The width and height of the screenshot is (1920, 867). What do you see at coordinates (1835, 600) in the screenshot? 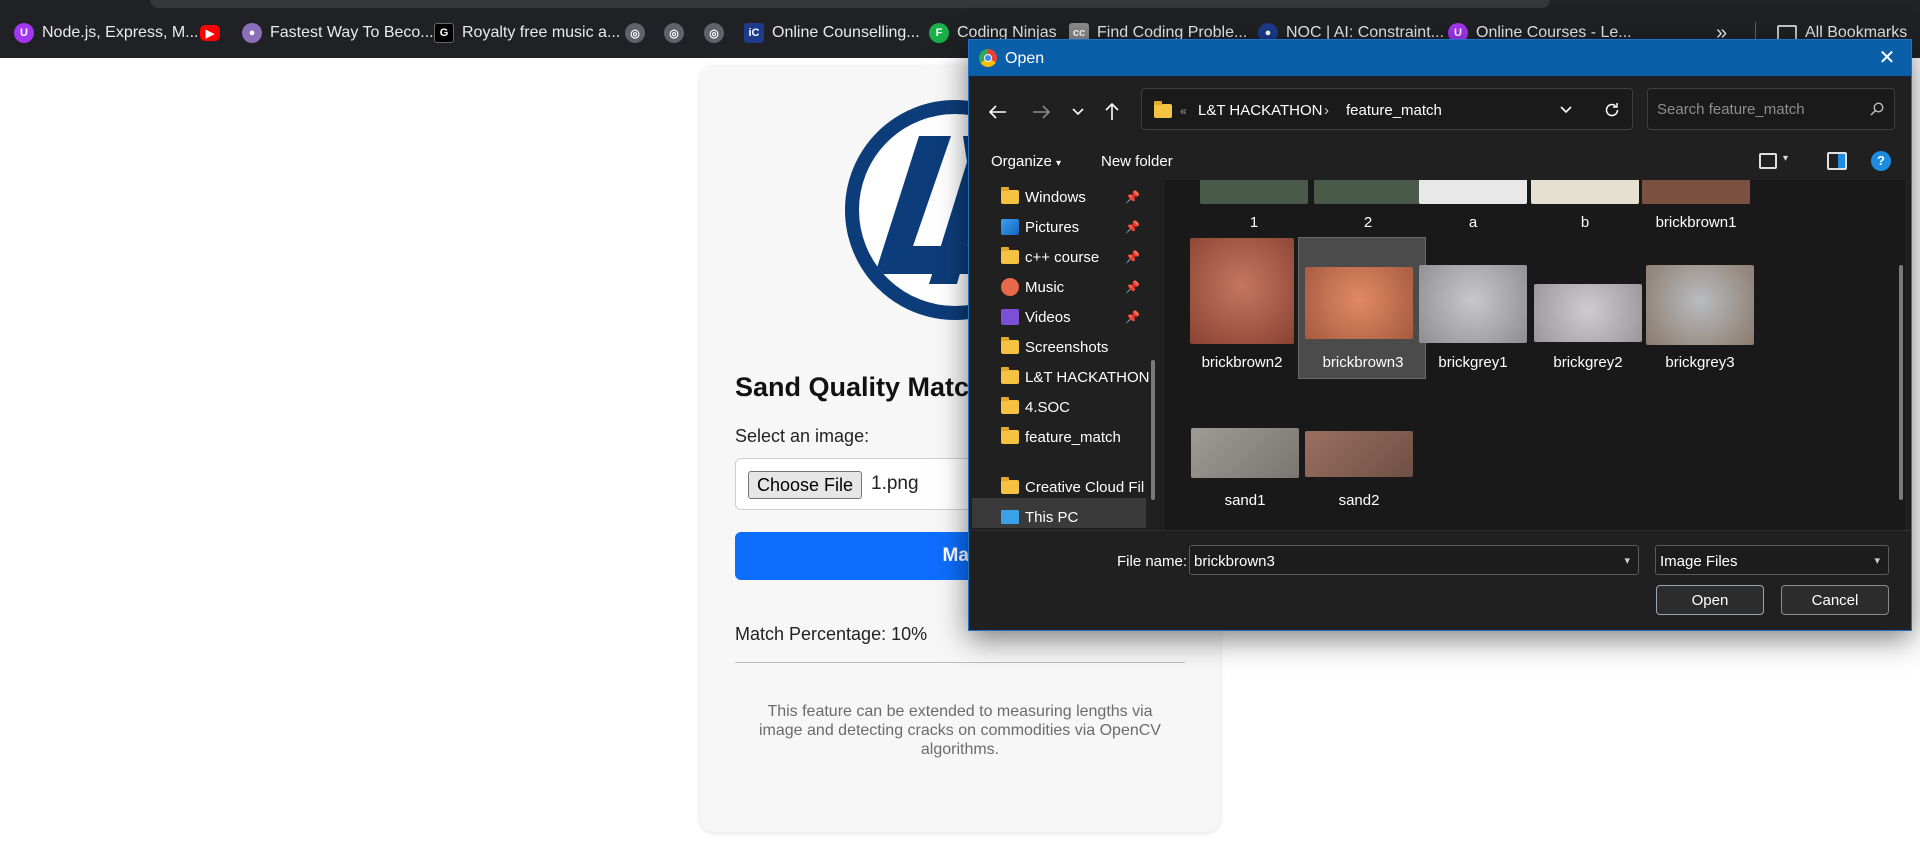
I see `cancel-button: Cancel` at bounding box center [1835, 600].